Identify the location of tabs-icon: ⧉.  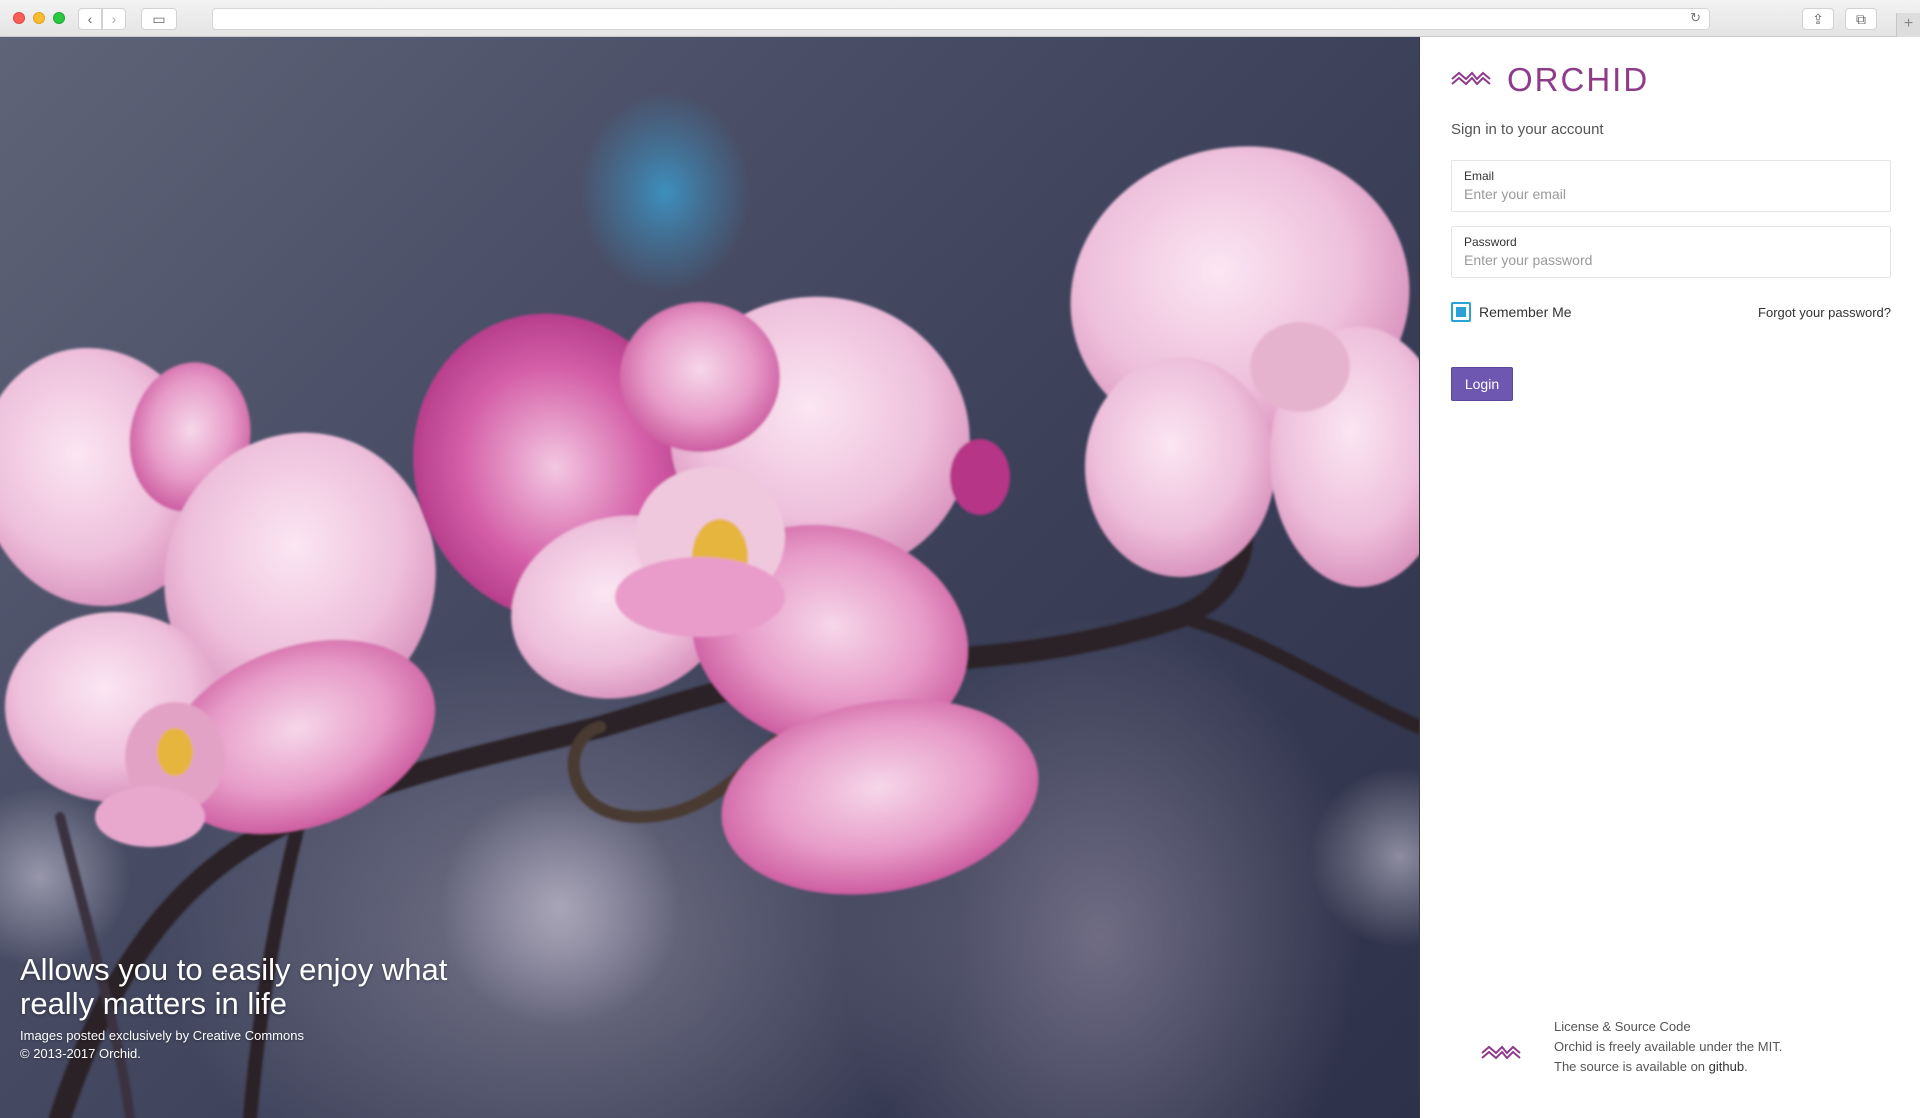
(1861, 19).